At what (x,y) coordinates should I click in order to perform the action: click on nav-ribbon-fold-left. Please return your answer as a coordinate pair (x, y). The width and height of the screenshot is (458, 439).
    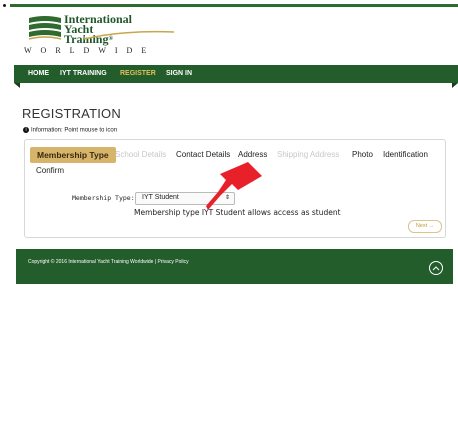
    Looking at the image, I should click on (17, 85).